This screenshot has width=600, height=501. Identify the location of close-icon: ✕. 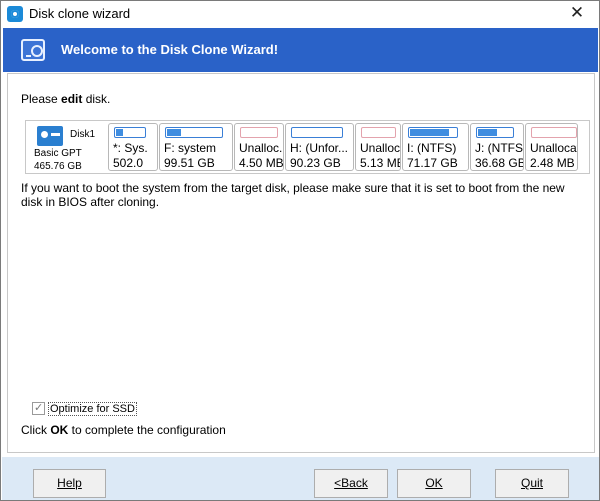
(577, 14).